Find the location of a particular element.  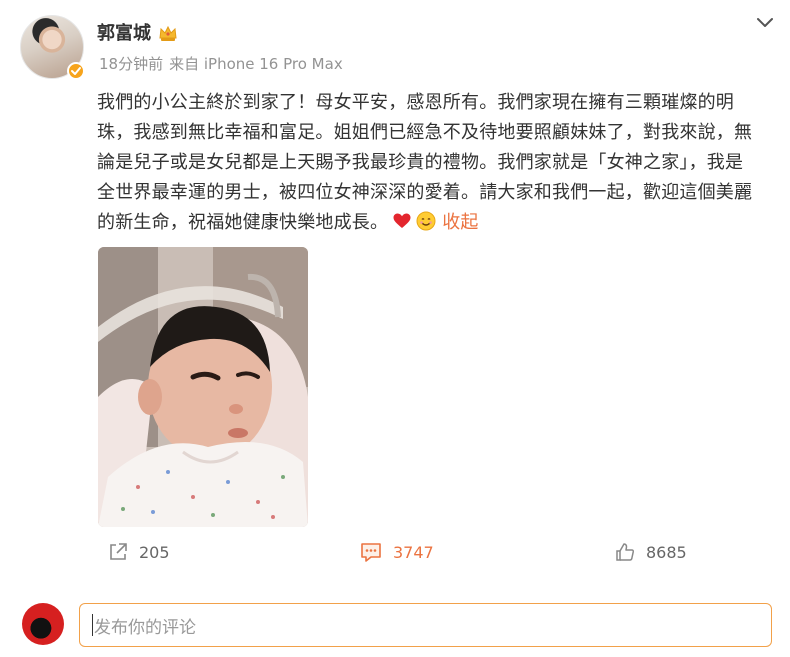

like-button: 8685 is located at coordinates (650, 552).